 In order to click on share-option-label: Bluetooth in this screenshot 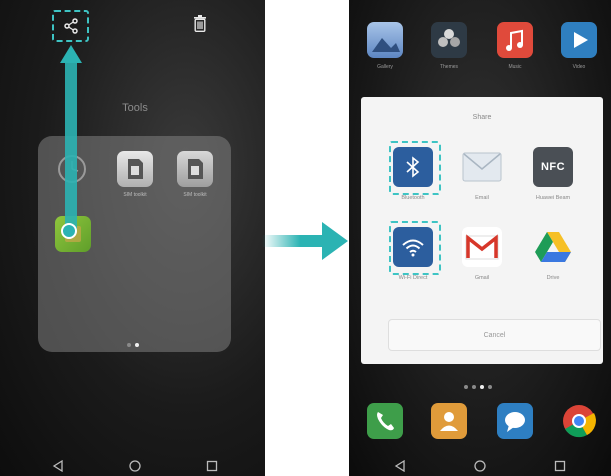, I will do `click(413, 198)`.